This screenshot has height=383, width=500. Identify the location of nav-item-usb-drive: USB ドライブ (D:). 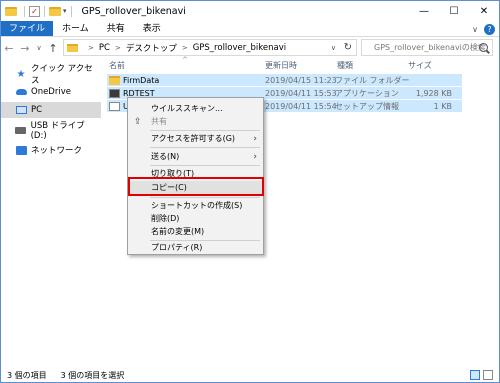
(51, 131).